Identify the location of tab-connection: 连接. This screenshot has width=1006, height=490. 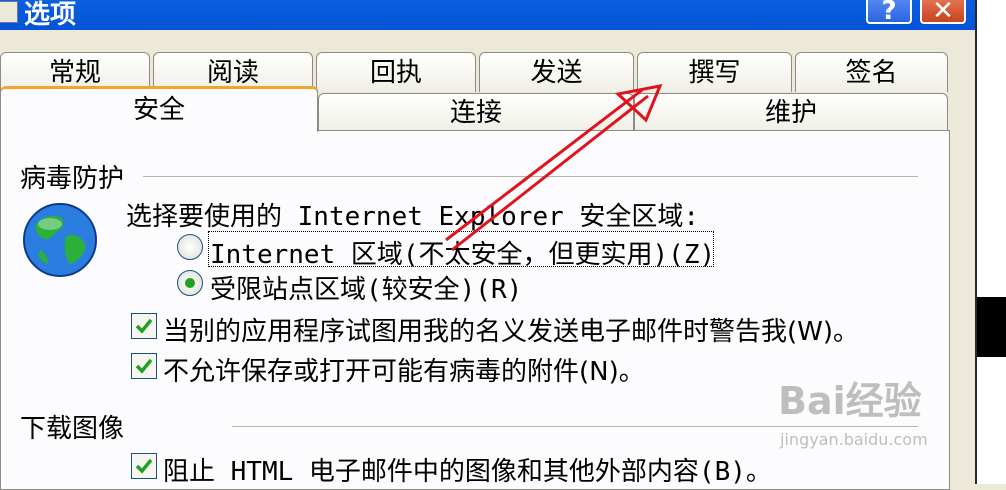
(476, 112).